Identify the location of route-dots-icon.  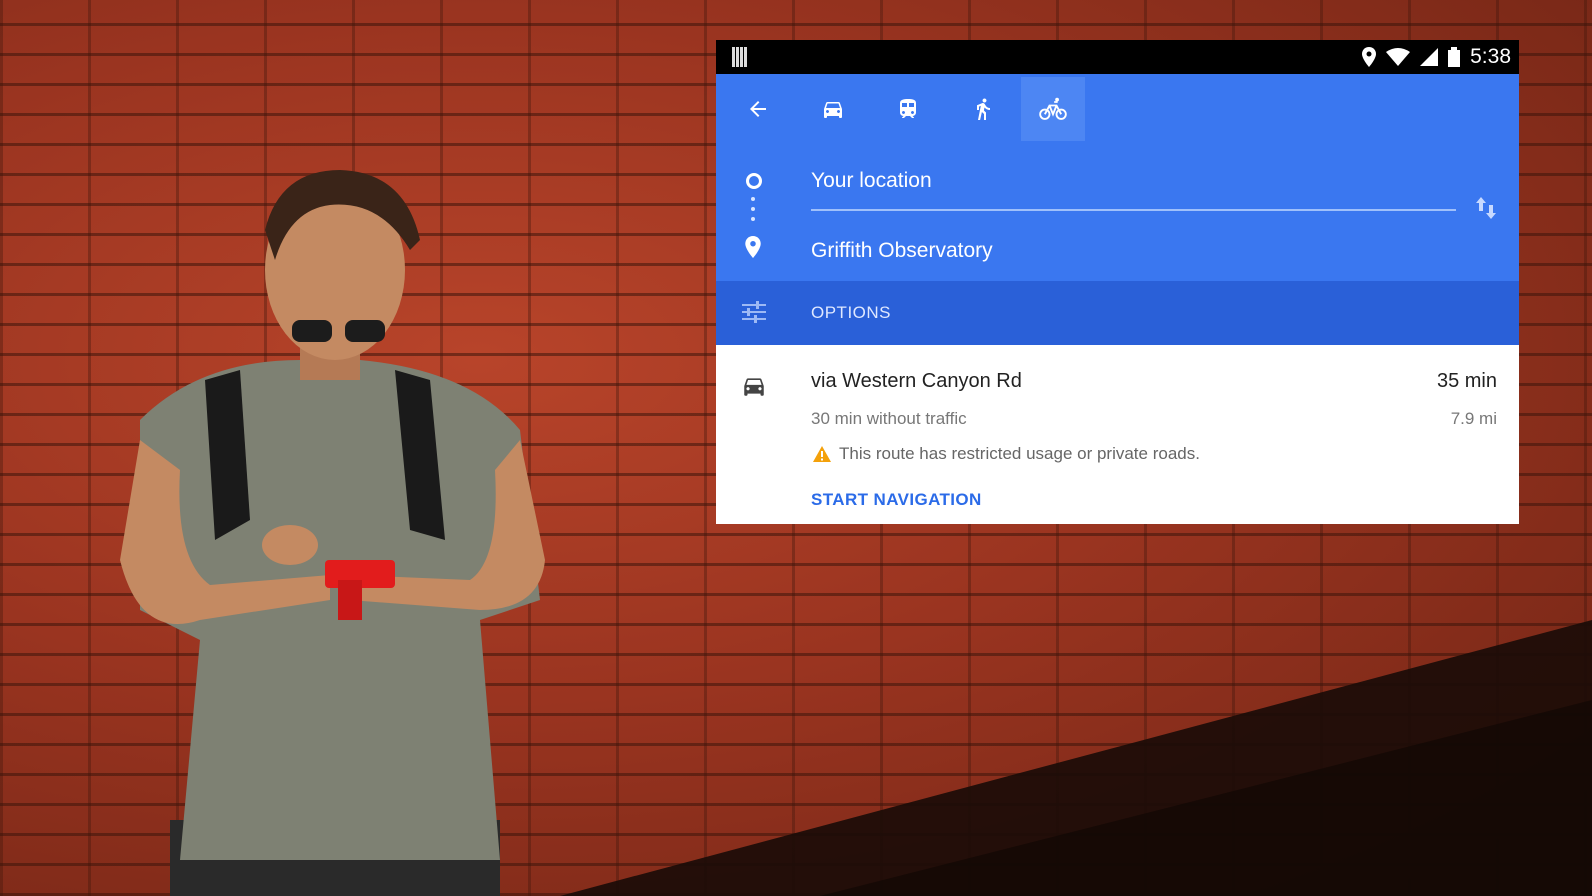
(753, 212).